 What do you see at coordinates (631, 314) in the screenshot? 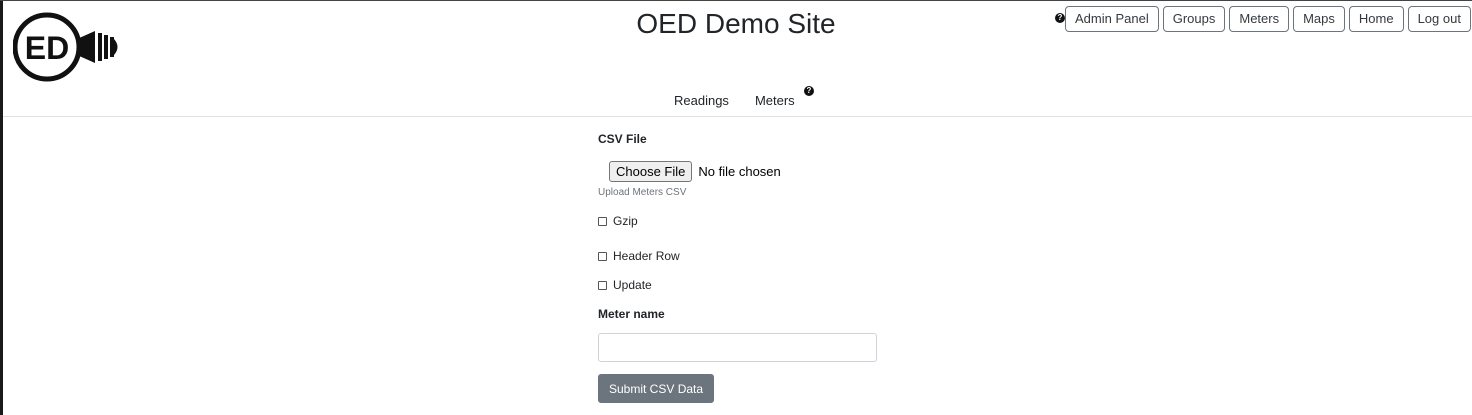
I see `meter-name-label: Meter name` at bounding box center [631, 314].